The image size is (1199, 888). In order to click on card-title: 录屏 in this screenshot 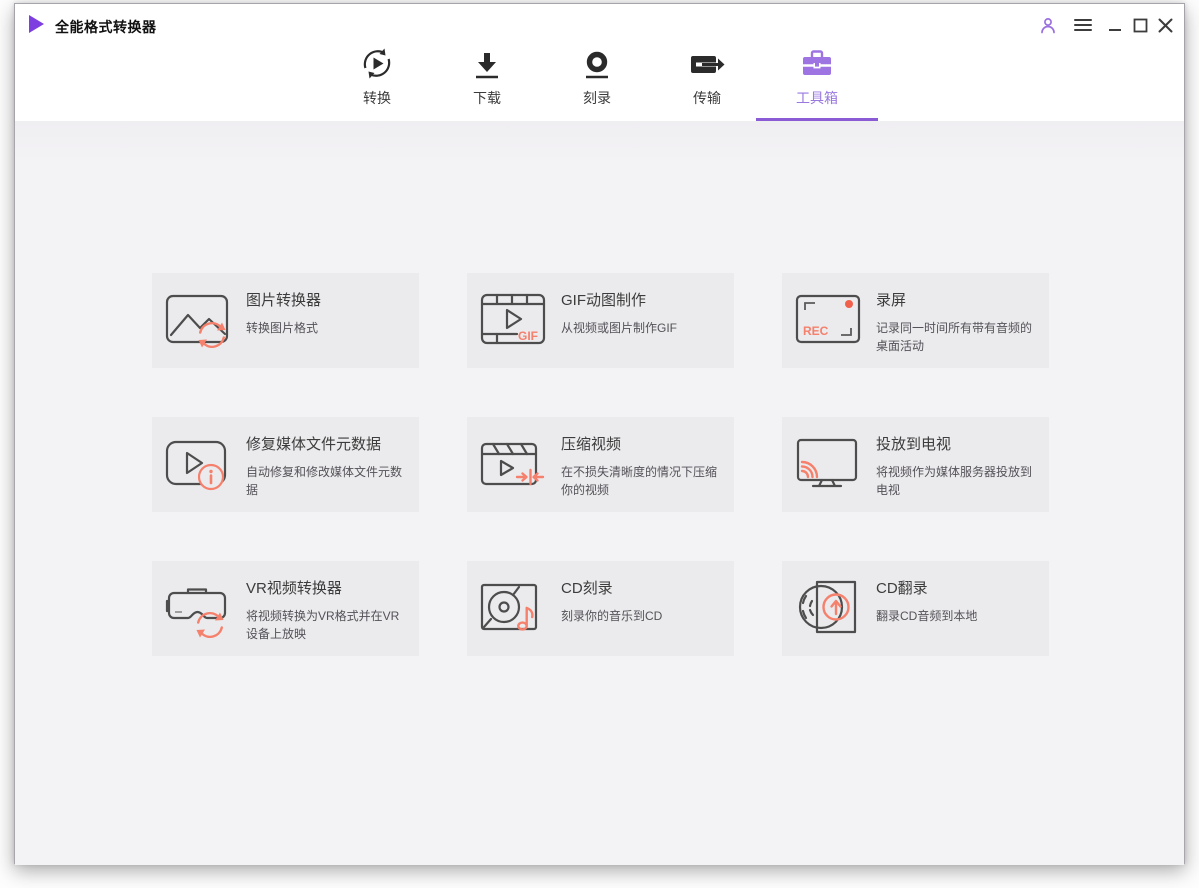, I will do `click(891, 300)`.